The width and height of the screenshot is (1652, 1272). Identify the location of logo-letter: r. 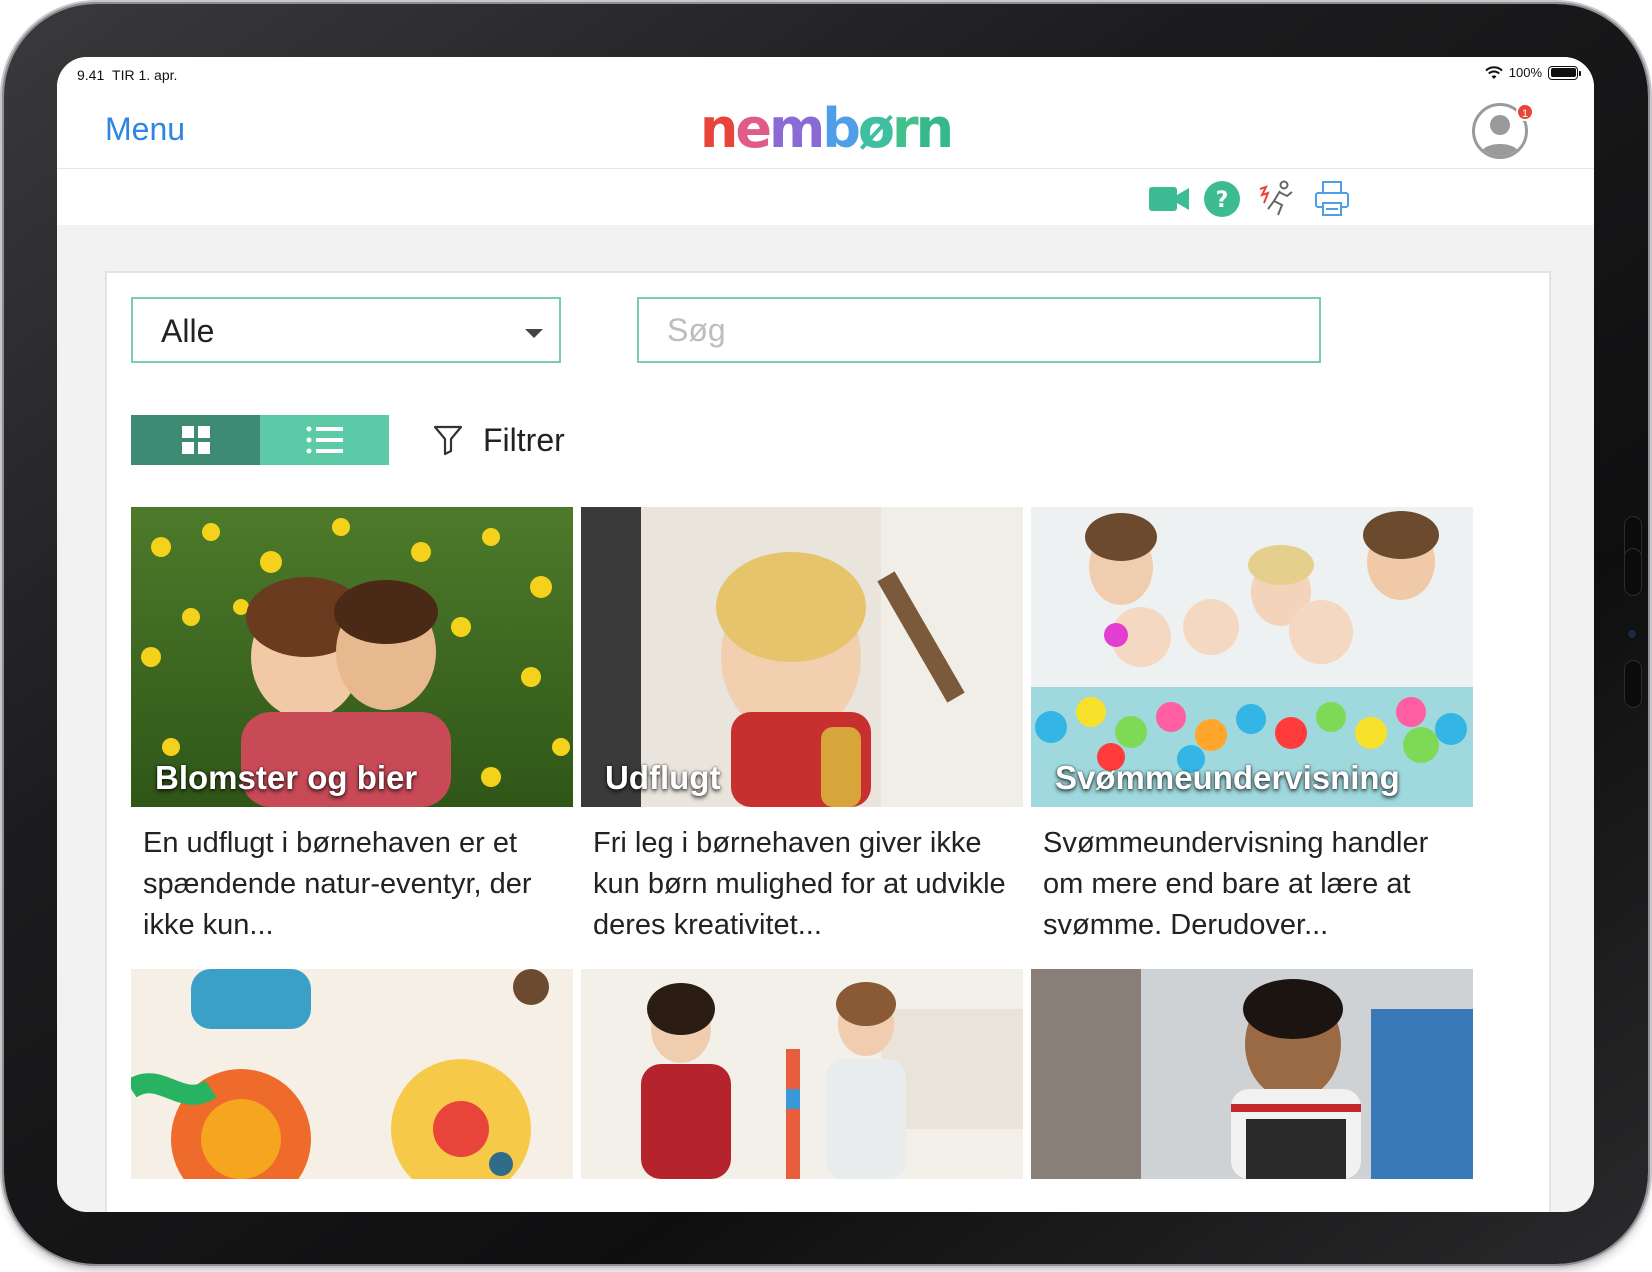
(905, 128).